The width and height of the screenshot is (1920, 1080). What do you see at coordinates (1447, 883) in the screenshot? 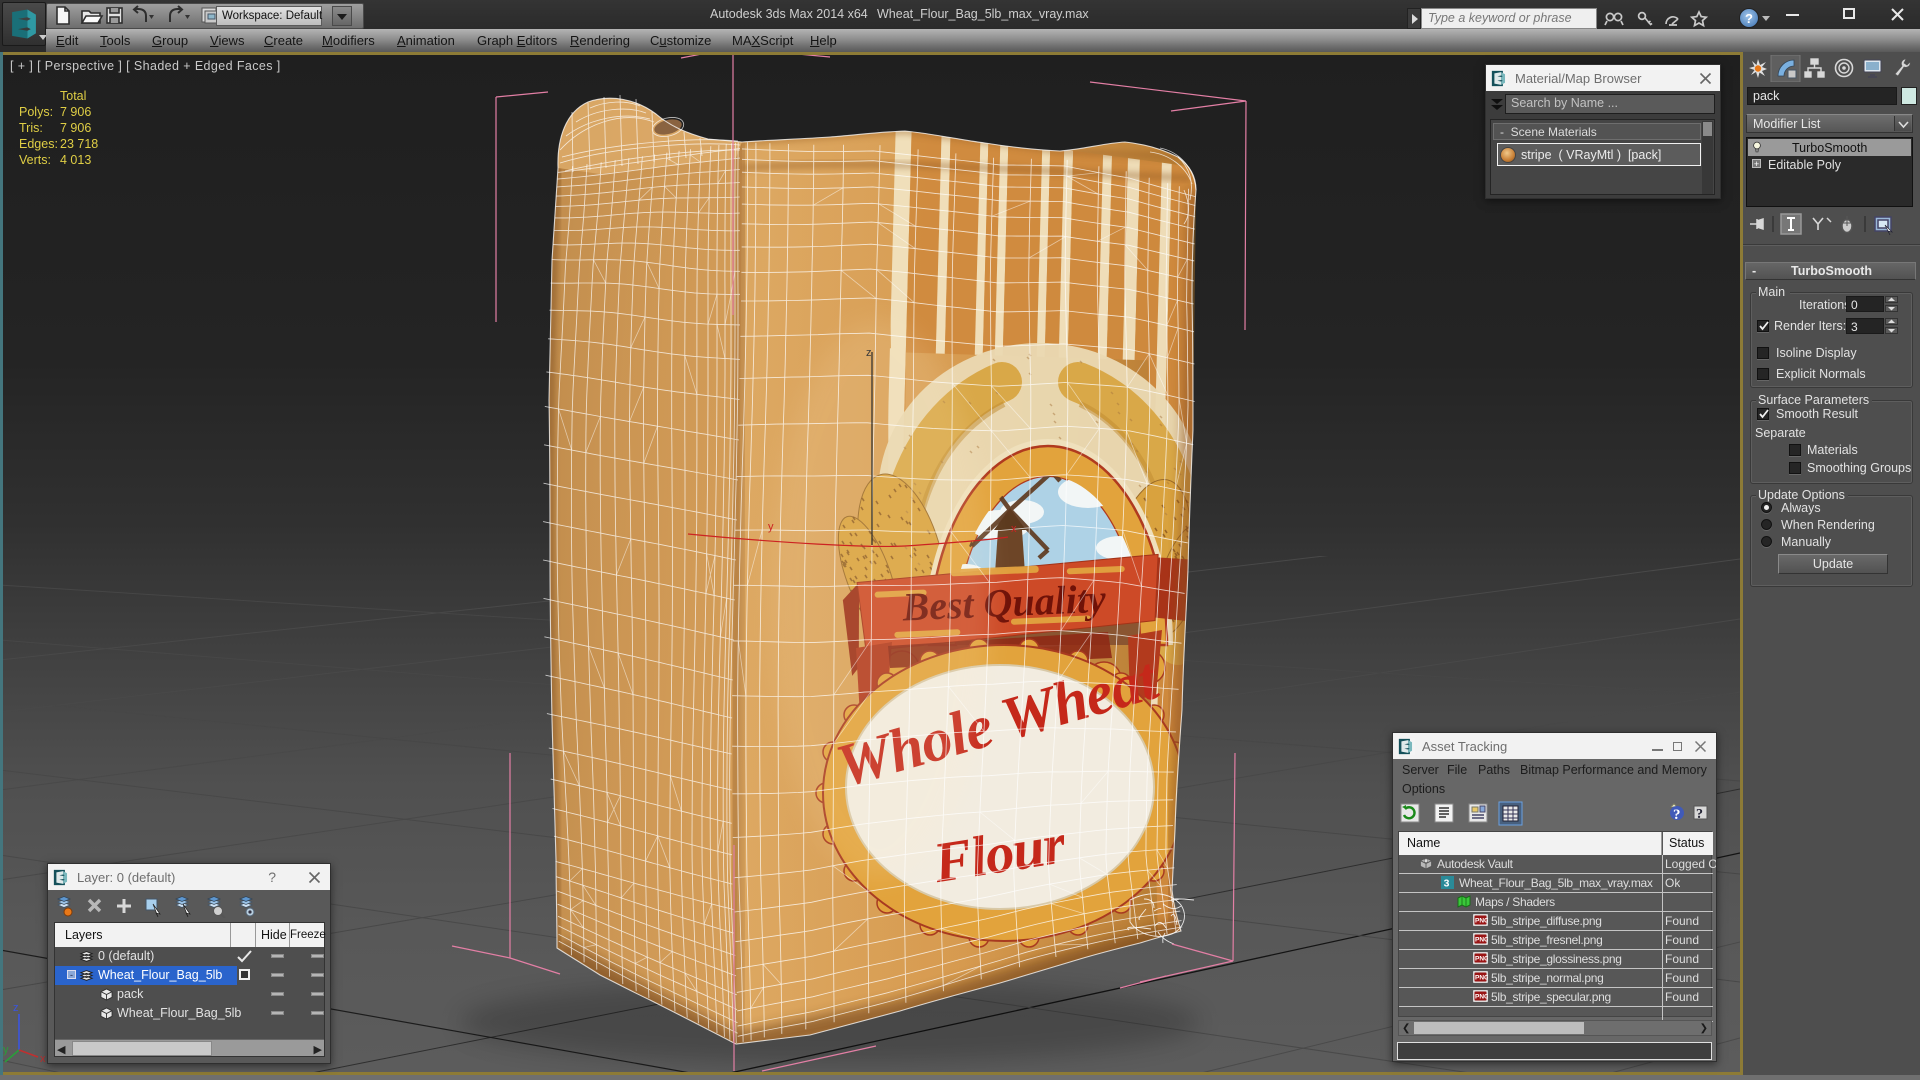
I see `svg-text: 3` at bounding box center [1447, 883].